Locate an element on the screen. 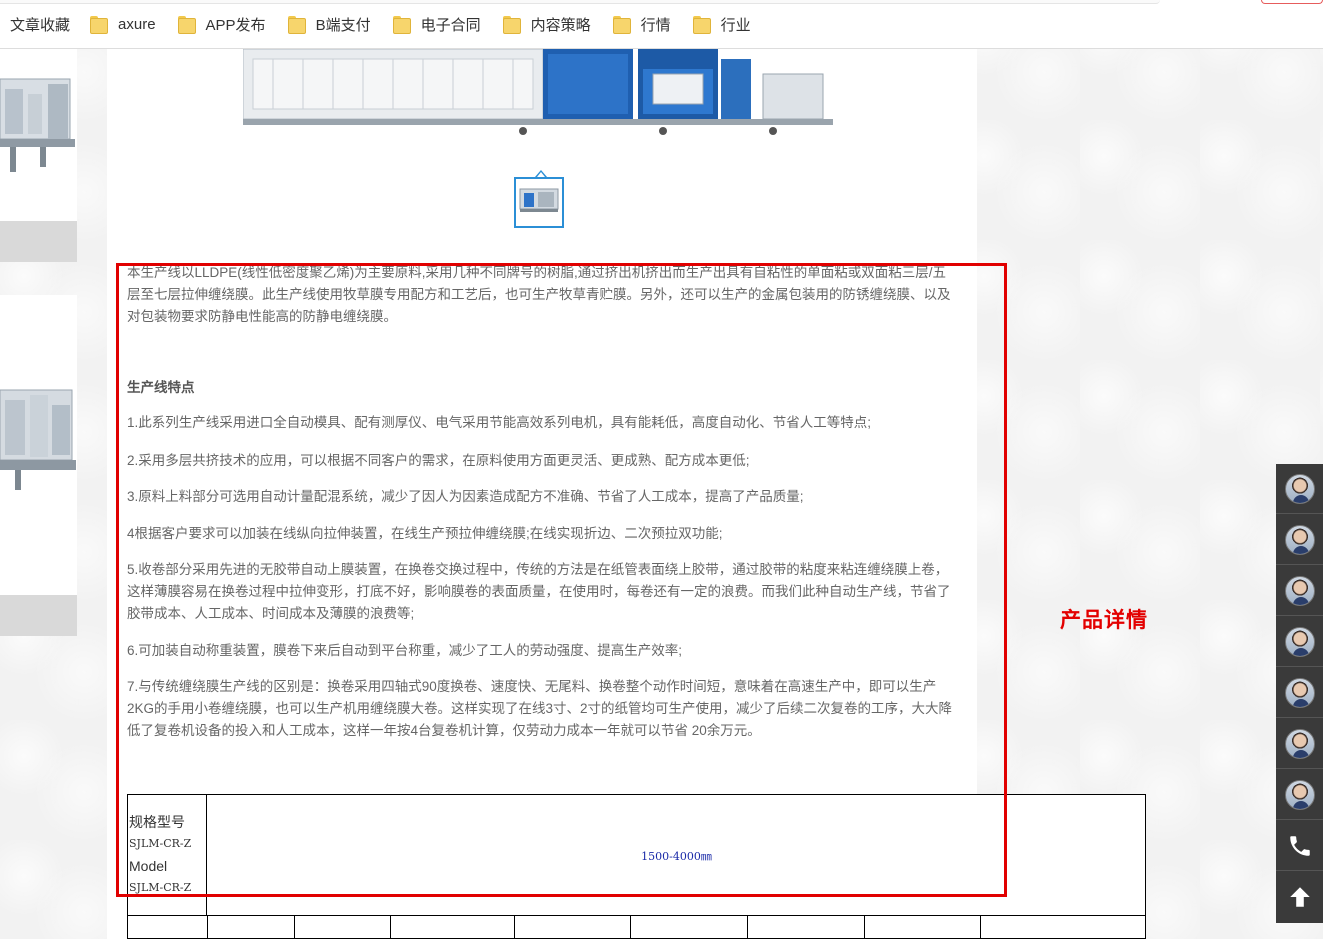 The height and width of the screenshot is (939, 1323). bookmark-label: 内容策略 is located at coordinates (560, 25).